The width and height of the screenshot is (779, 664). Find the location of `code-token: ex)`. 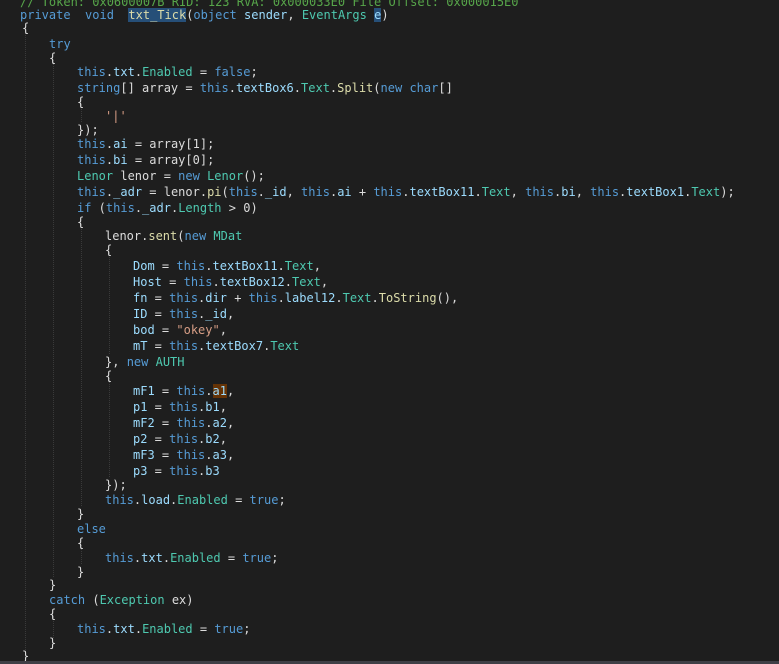

code-token: ex) is located at coordinates (179, 600).